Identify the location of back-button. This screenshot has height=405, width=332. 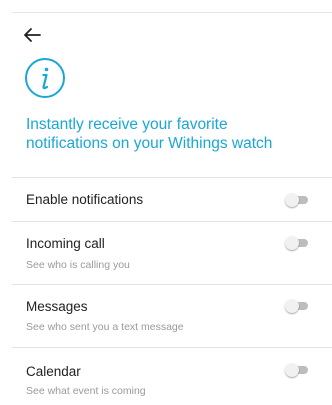
(32, 35).